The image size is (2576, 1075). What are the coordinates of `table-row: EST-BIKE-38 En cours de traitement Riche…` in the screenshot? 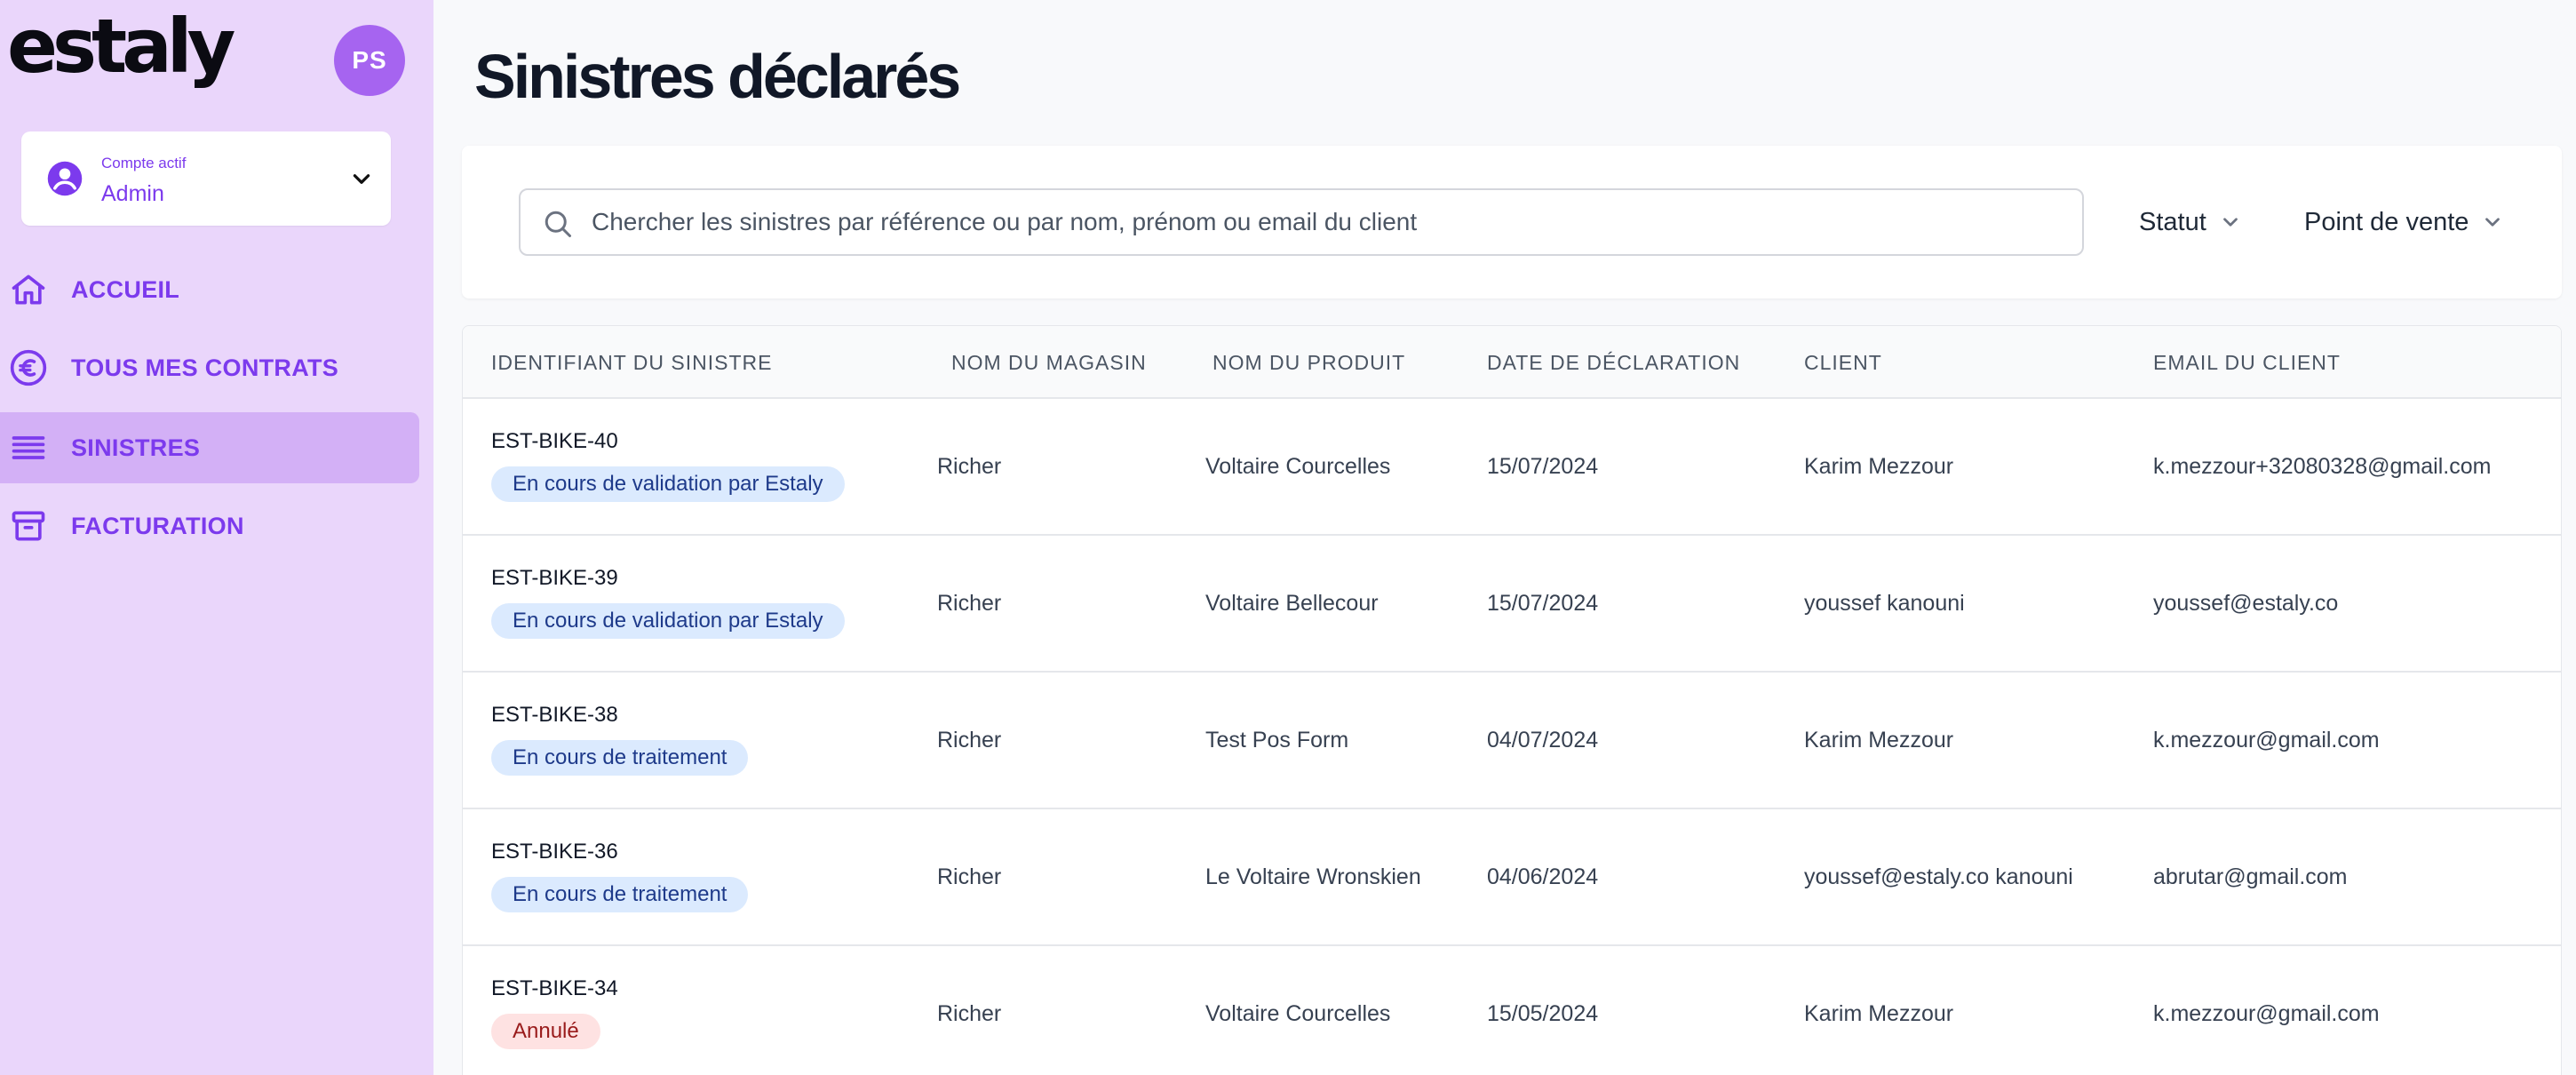 It's located at (1512, 741).